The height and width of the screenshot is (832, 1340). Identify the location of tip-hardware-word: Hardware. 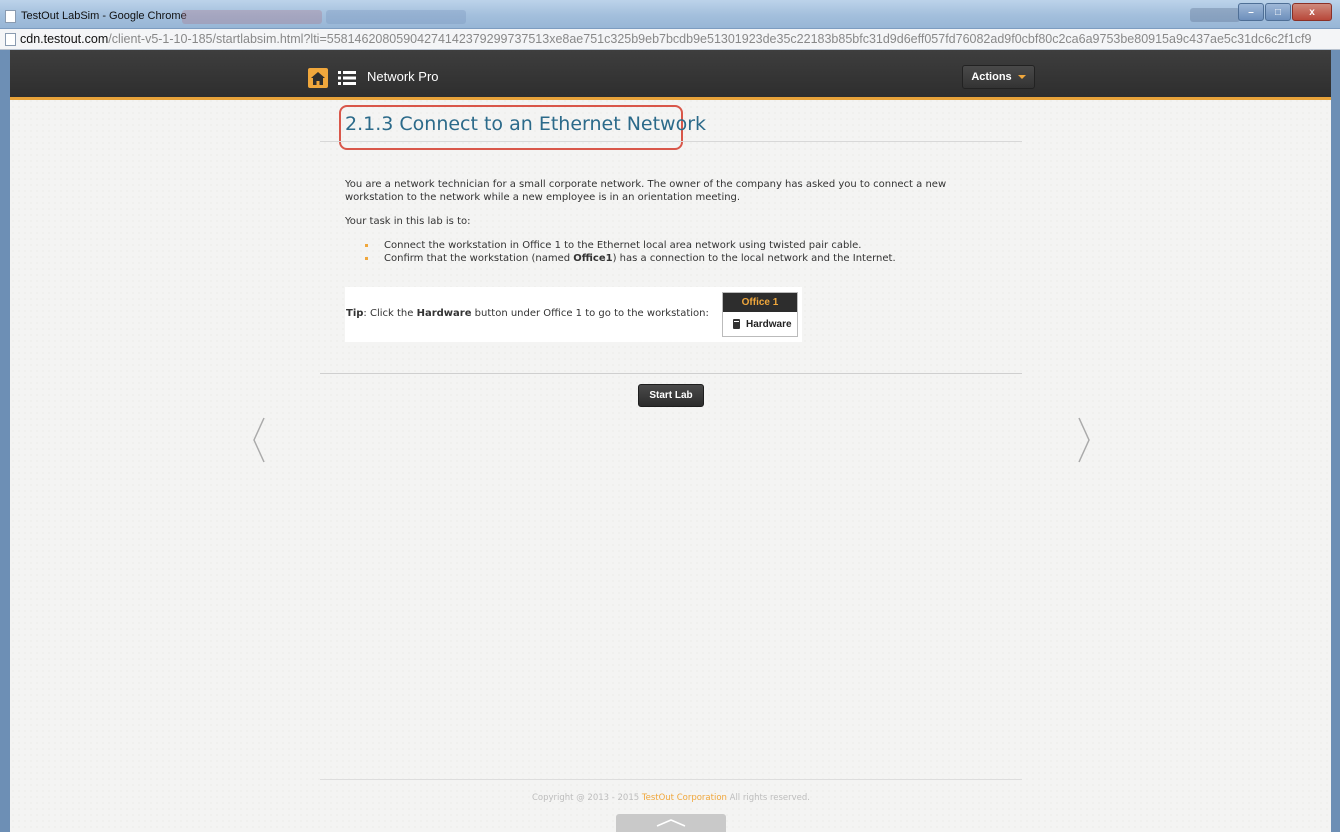
(444, 313).